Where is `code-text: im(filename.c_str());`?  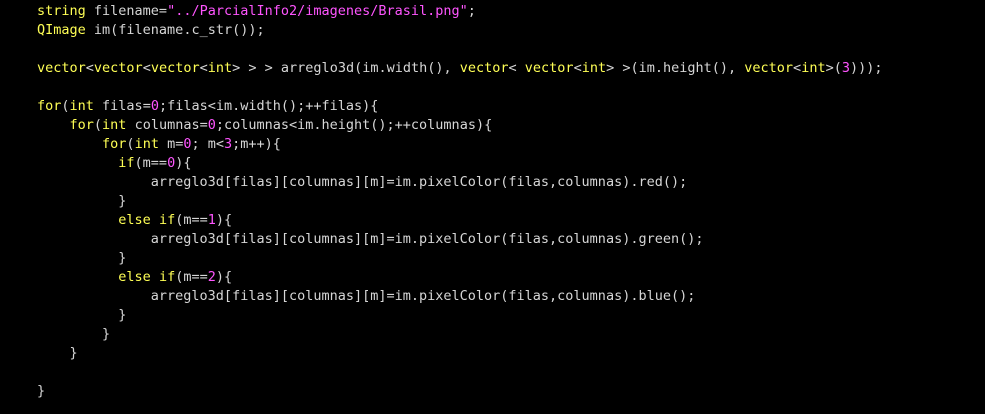 code-text: im(filename.c_str()); is located at coordinates (175, 30).